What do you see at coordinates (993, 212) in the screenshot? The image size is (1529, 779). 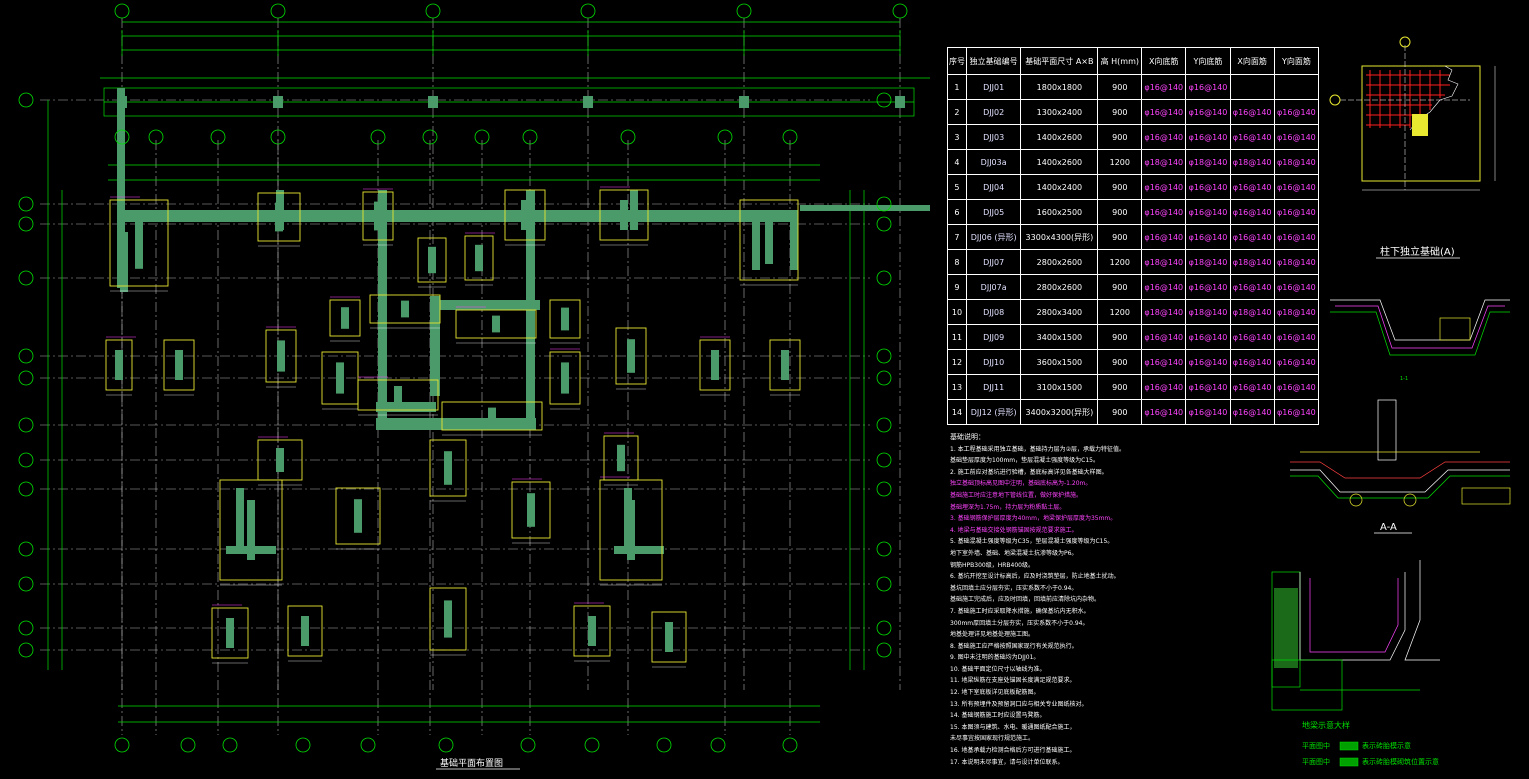 I see `table-cell: DJJ05` at bounding box center [993, 212].